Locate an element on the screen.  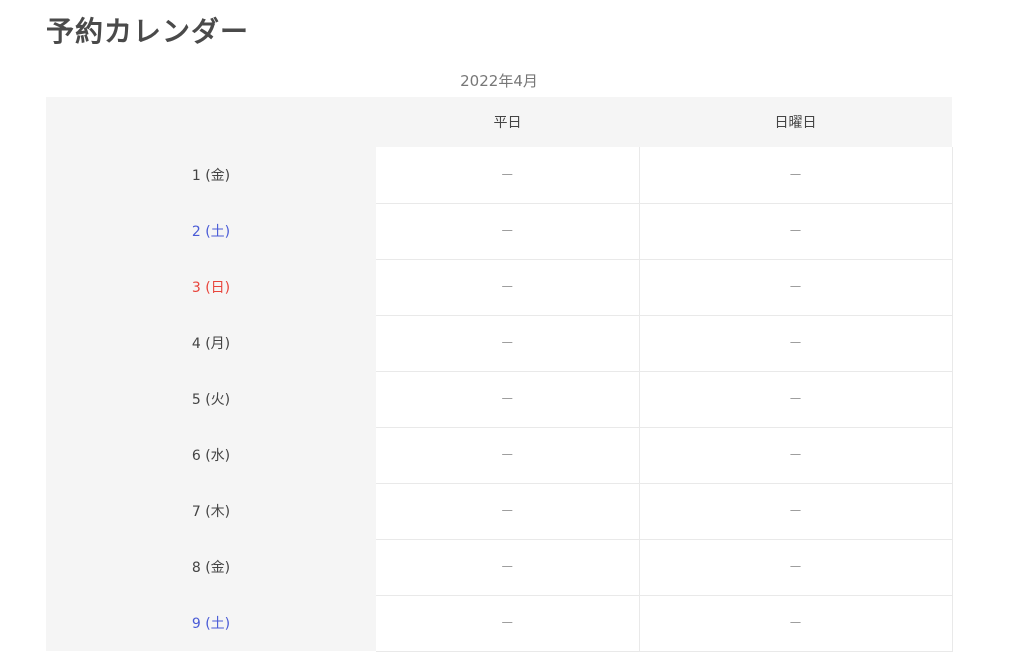
table-row: 9 (土) － － is located at coordinates (499, 623).